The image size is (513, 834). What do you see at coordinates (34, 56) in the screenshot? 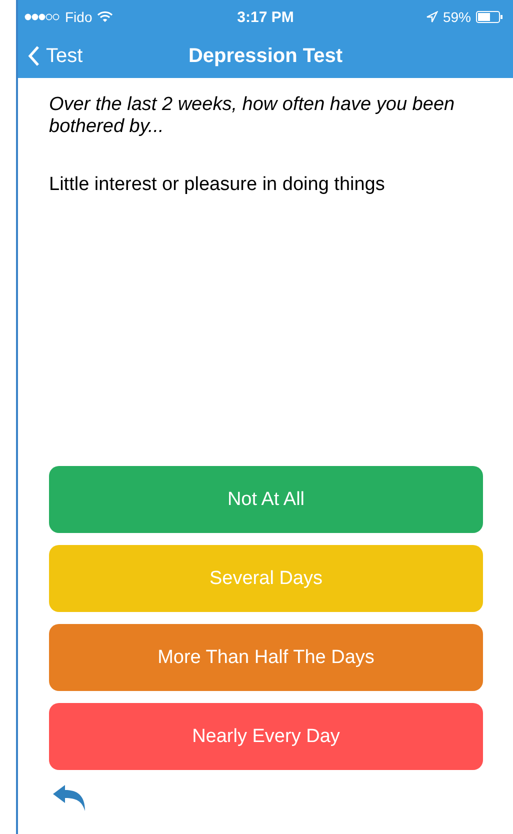
I see `chevron-icon` at bounding box center [34, 56].